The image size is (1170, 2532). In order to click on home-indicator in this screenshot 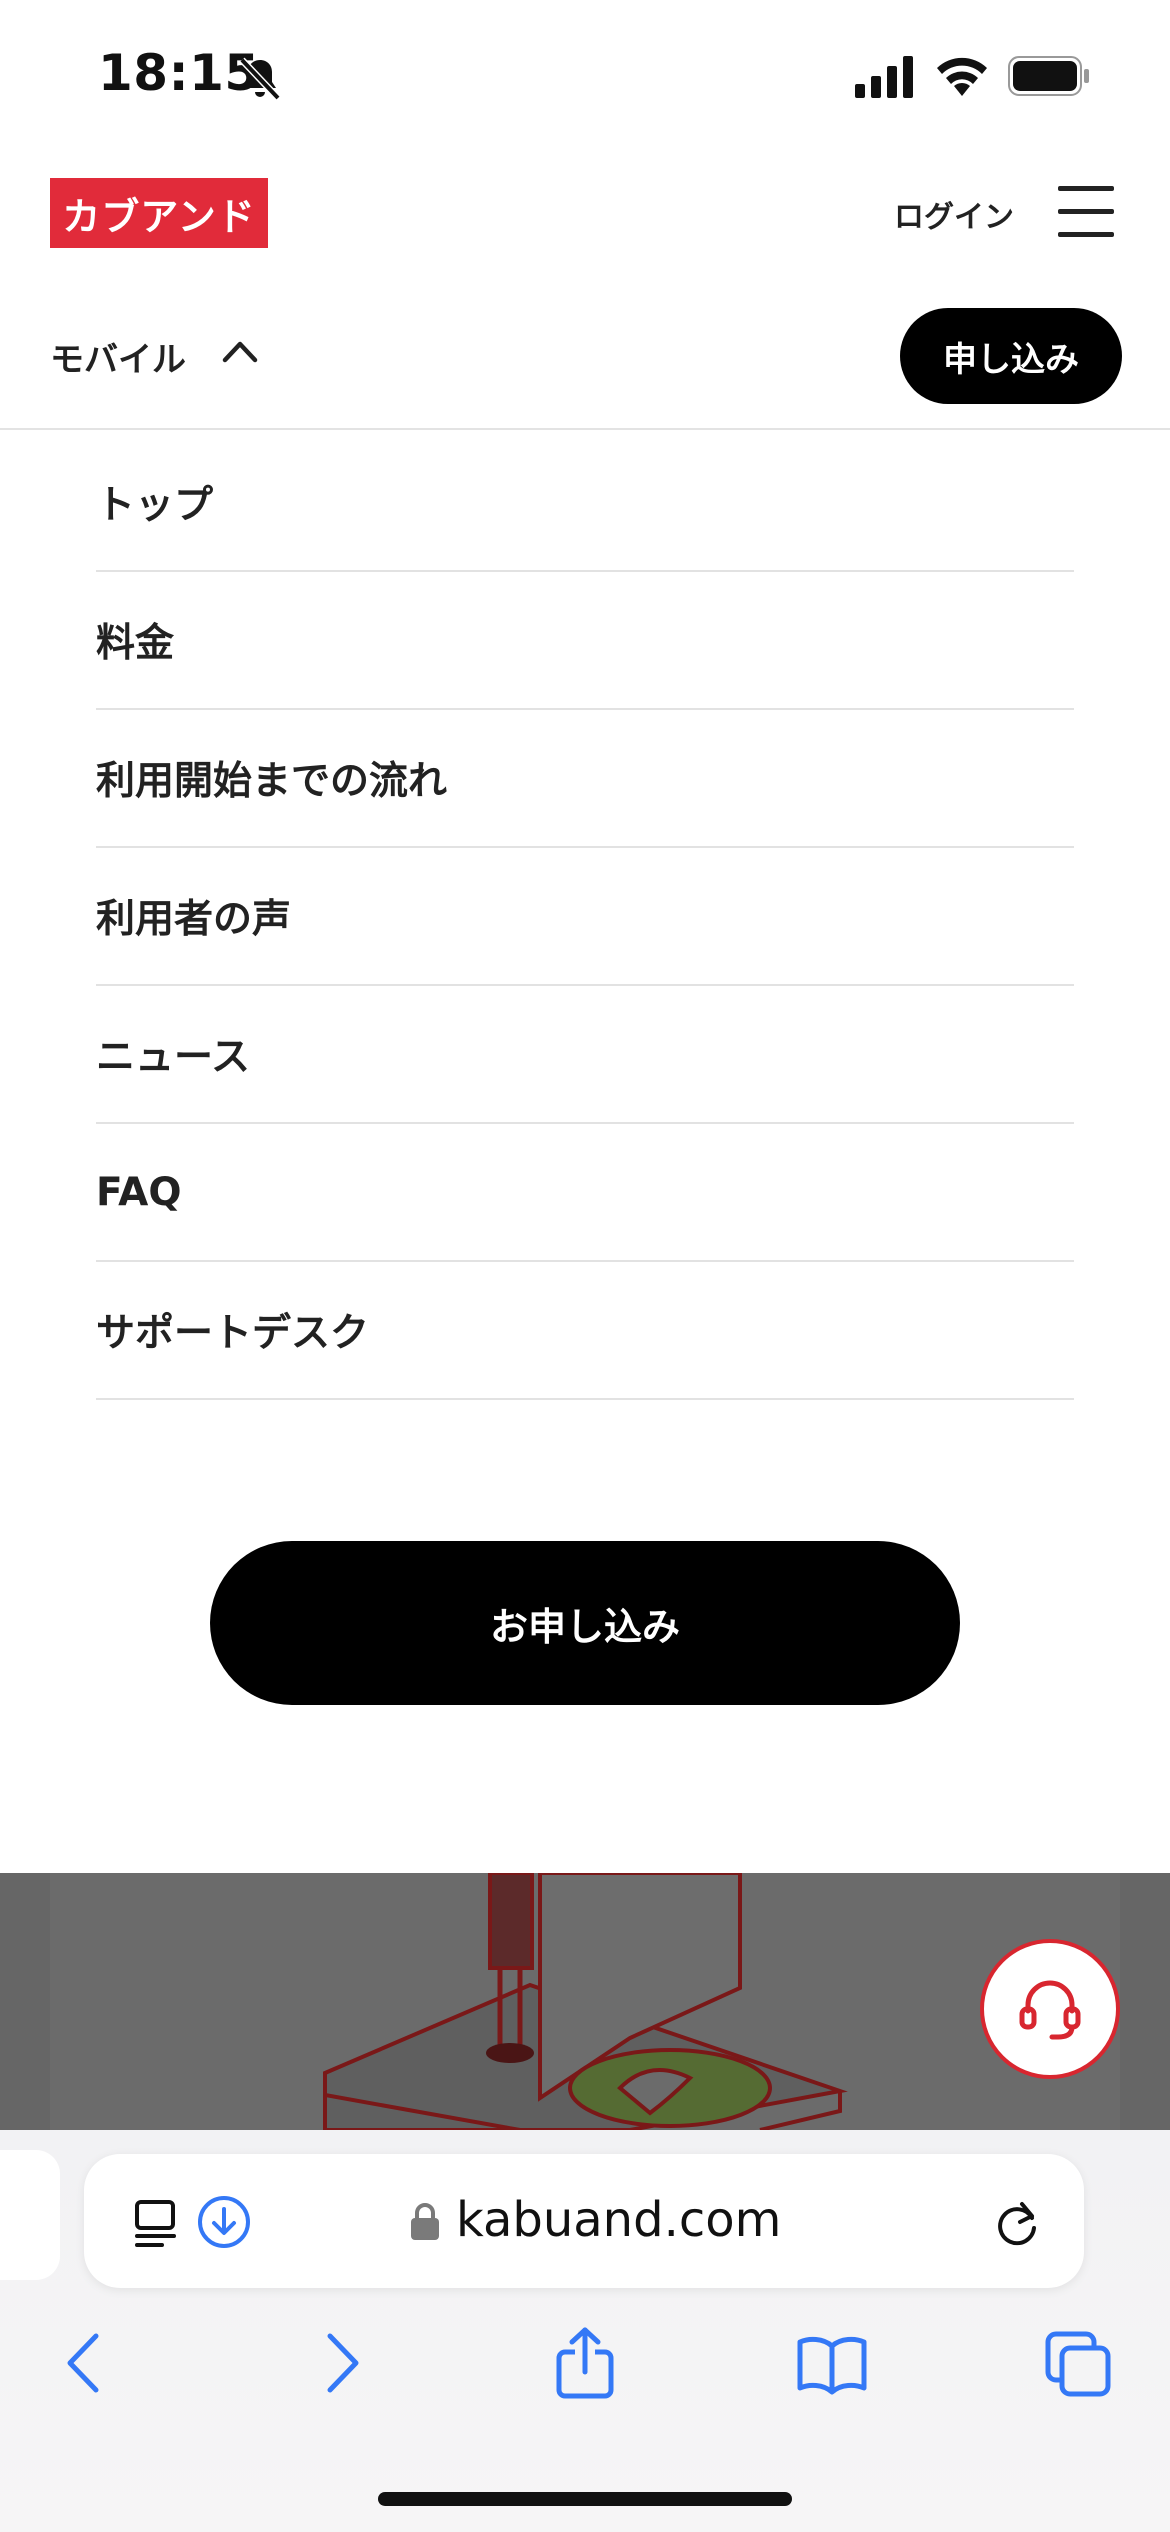, I will do `click(585, 2499)`.